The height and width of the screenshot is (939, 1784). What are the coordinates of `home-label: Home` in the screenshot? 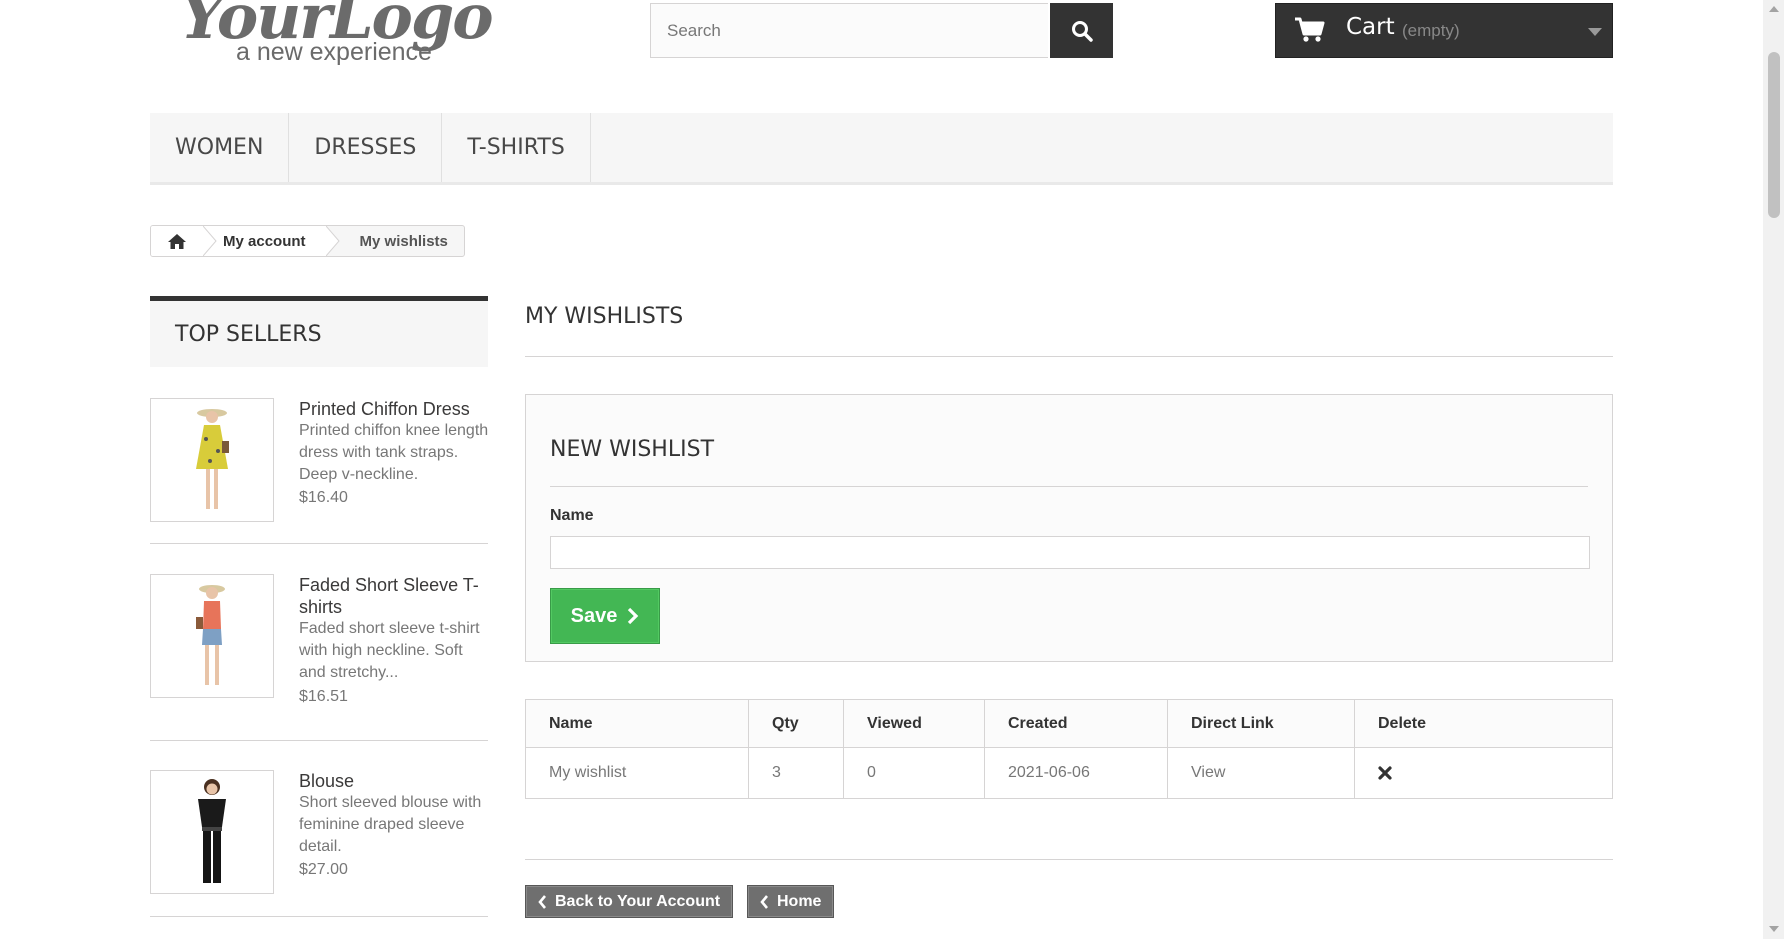 It's located at (799, 901).